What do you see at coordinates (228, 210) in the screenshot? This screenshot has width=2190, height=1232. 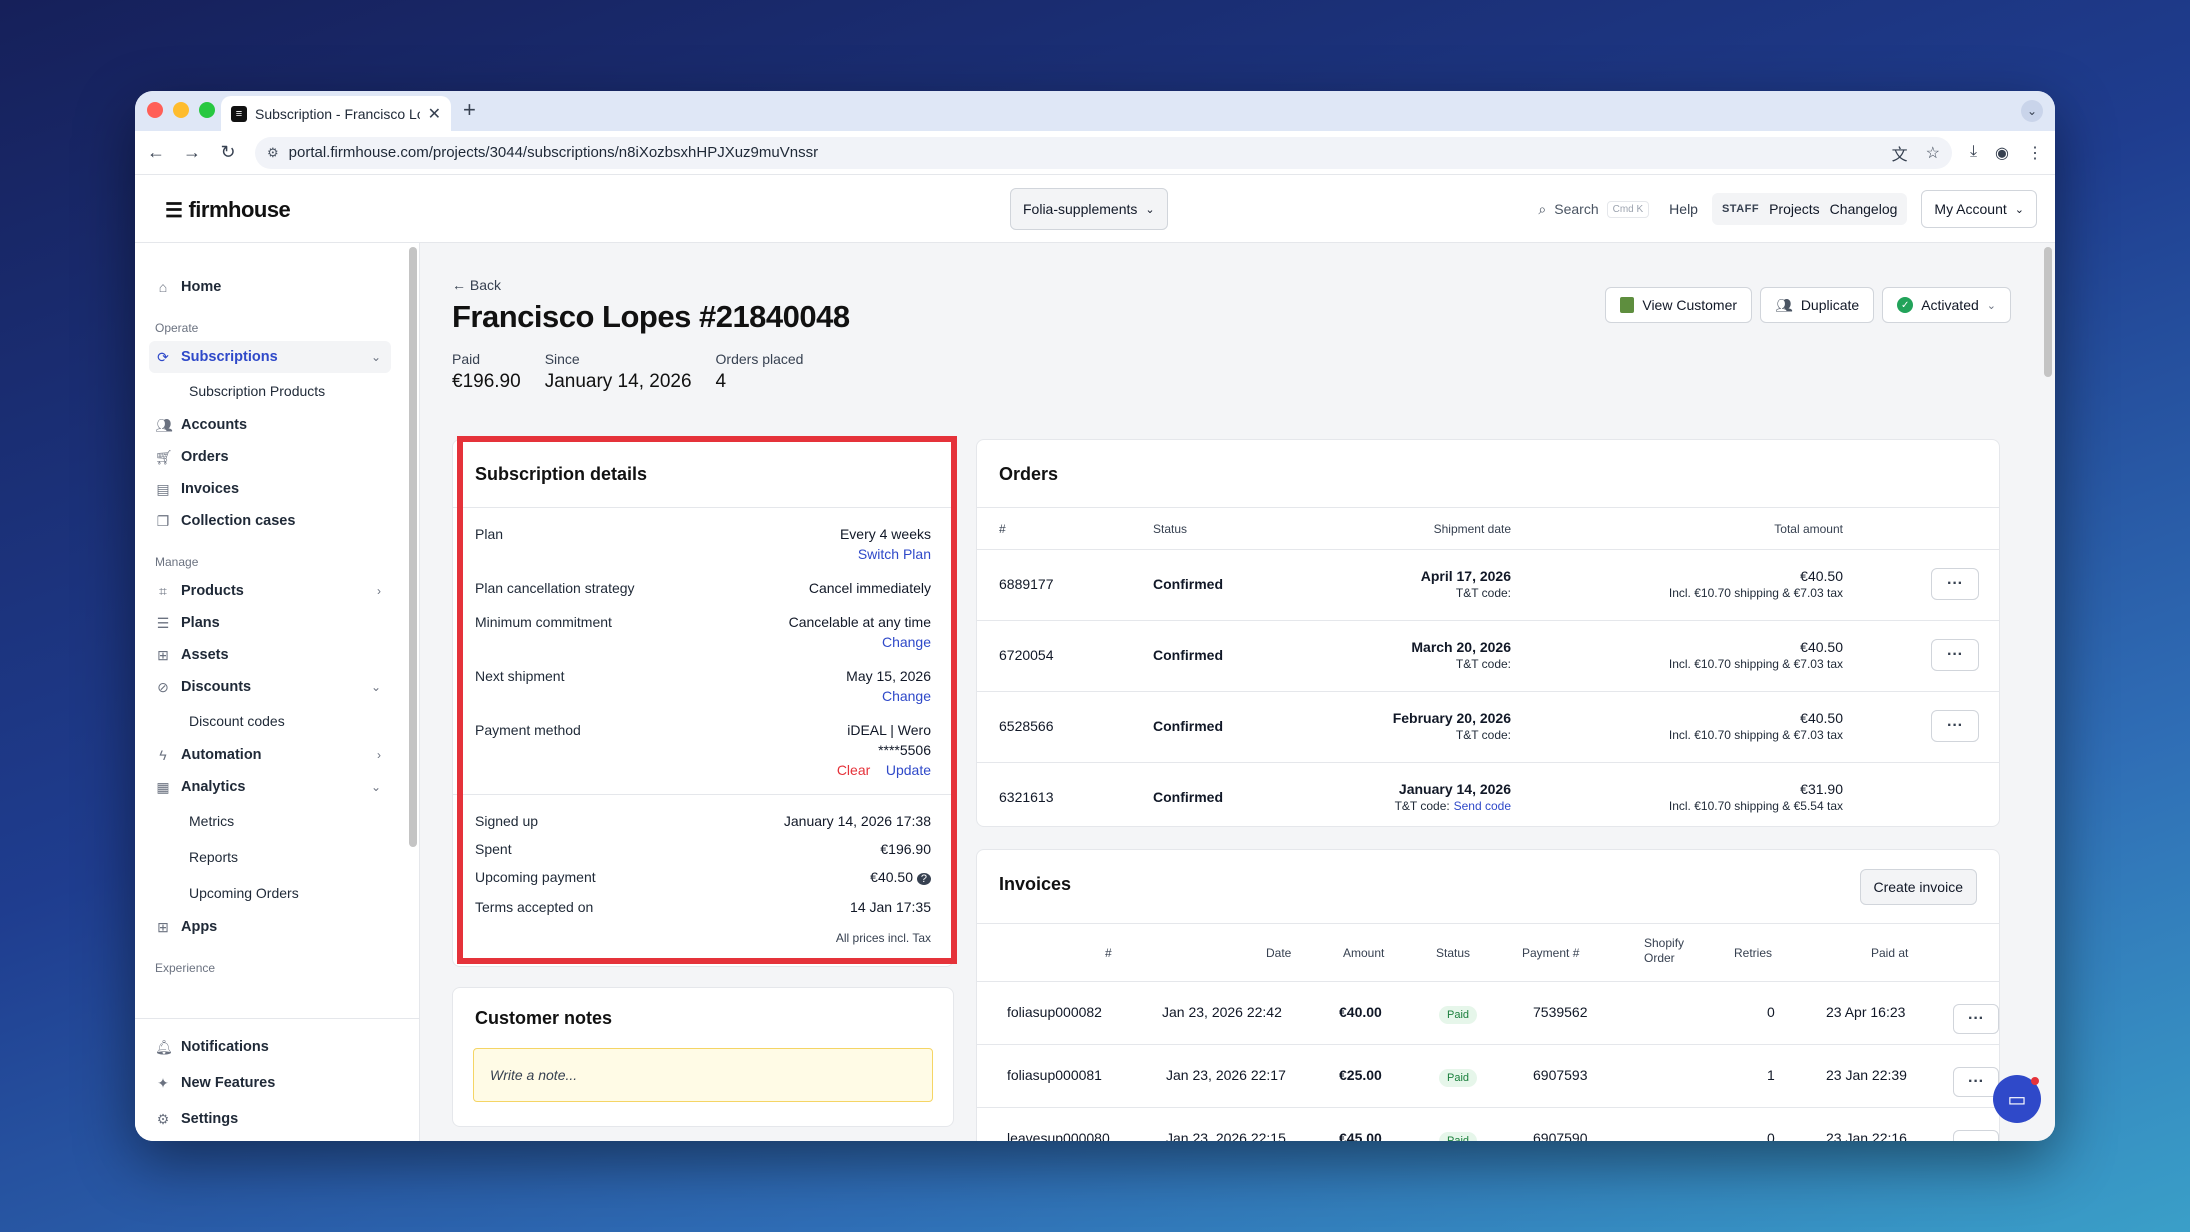 I see `firmhouse-logo: ☰ firmhouse` at bounding box center [228, 210].